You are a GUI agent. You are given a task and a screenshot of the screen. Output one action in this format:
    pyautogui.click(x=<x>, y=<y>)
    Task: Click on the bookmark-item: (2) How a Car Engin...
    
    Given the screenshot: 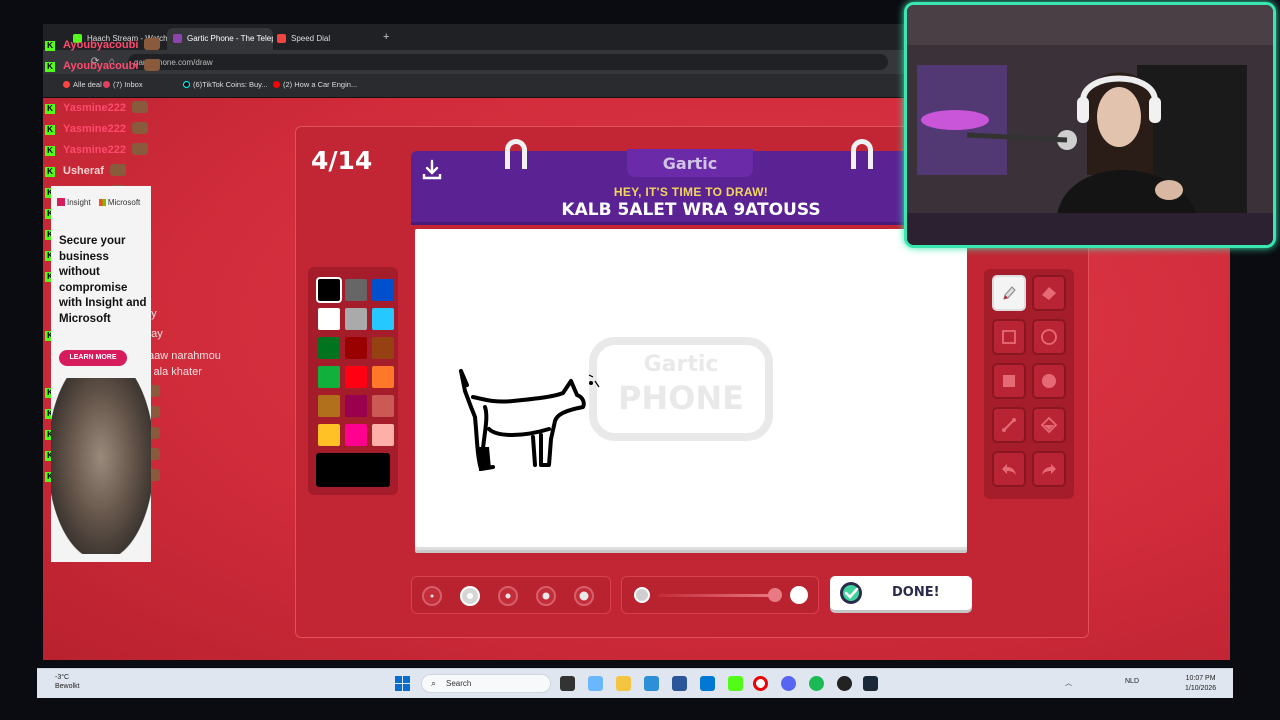 What is the action you would take?
    pyautogui.click(x=315, y=84)
    